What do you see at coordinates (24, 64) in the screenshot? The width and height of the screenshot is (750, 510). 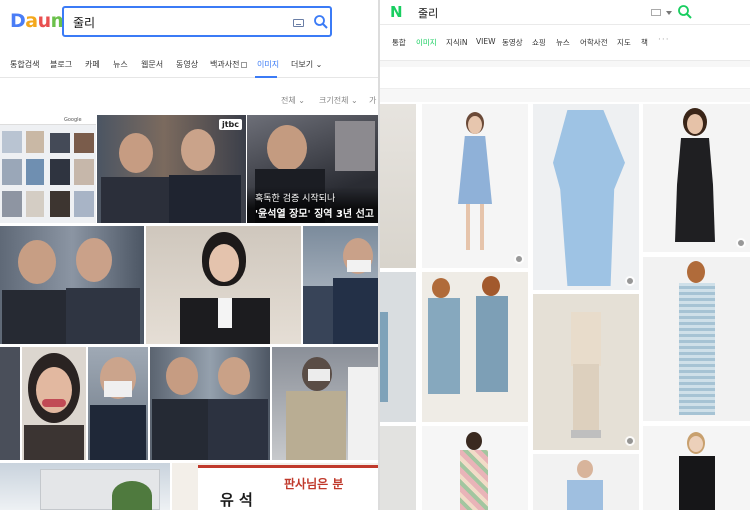 I see `tab-all: 통합검색` at bounding box center [24, 64].